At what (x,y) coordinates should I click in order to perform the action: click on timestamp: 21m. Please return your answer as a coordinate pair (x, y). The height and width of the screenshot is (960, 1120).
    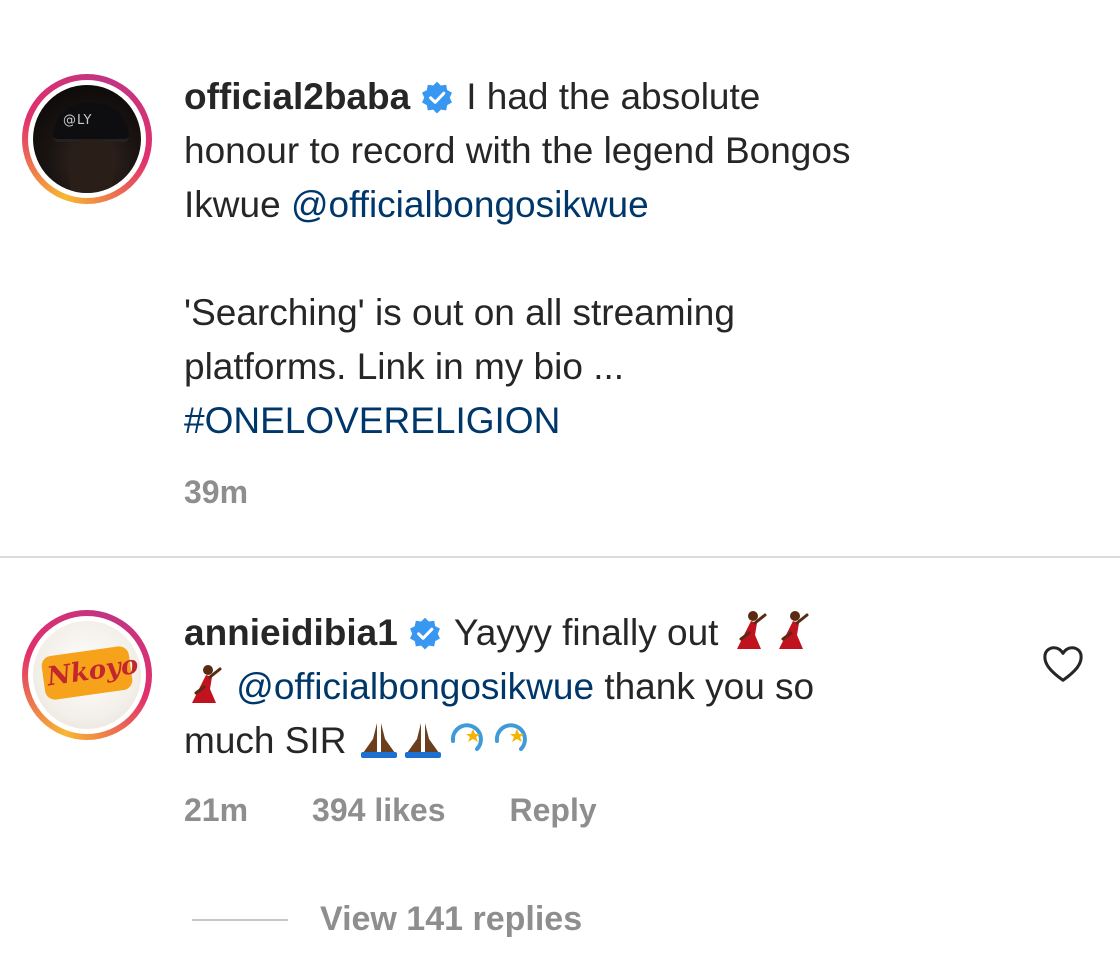
    Looking at the image, I should click on (216, 810).